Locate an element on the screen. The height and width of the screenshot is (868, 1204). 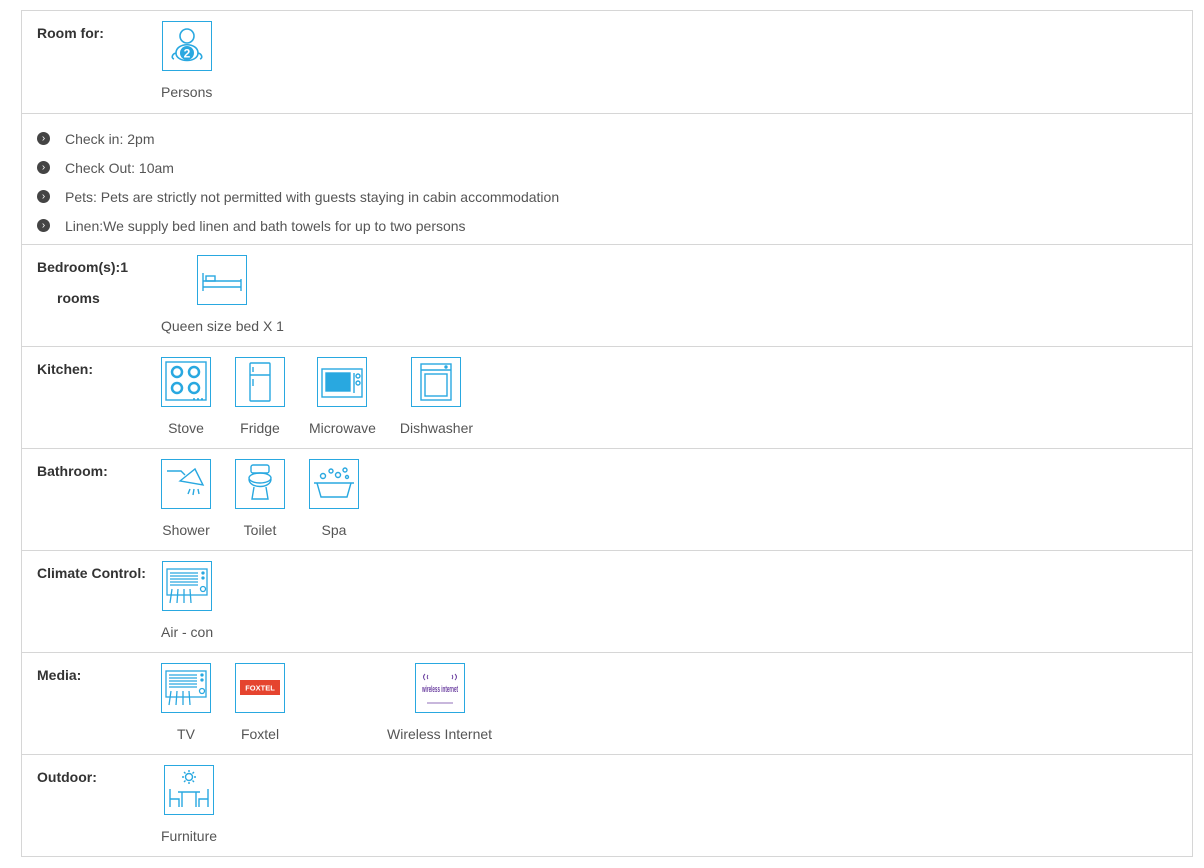
fridge-item: Fridge is located at coordinates (260, 396).